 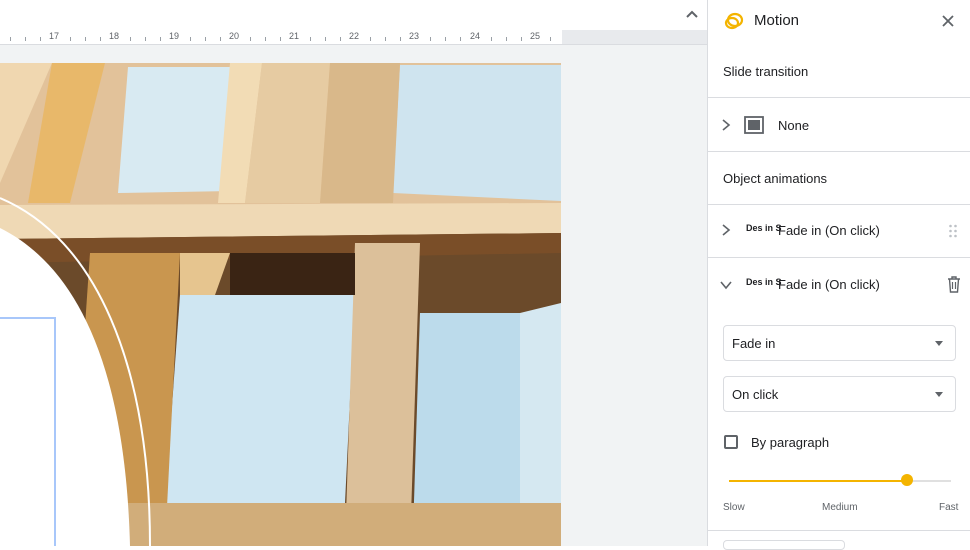 I want to click on ruler-label: 17, so click(x=54, y=36).